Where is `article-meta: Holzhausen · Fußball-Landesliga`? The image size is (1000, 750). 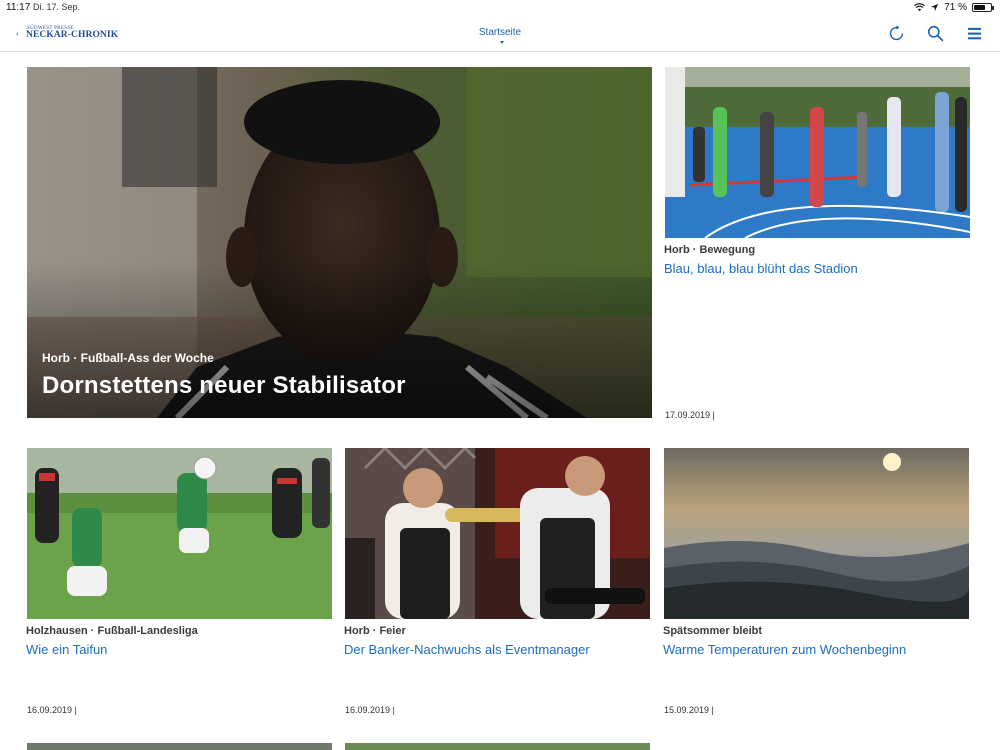
article-meta: Holzhausen · Fußball-Landesliga is located at coordinates (112, 631).